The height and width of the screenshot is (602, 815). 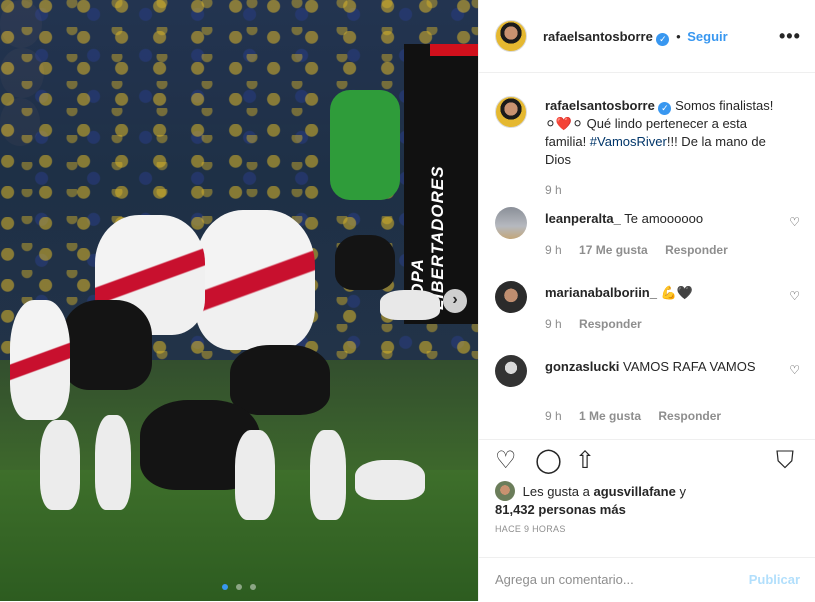 What do you see at coordinates (511, 112) in the screenshot?
I see `caption-avatar` at bounding box center [511, 112].